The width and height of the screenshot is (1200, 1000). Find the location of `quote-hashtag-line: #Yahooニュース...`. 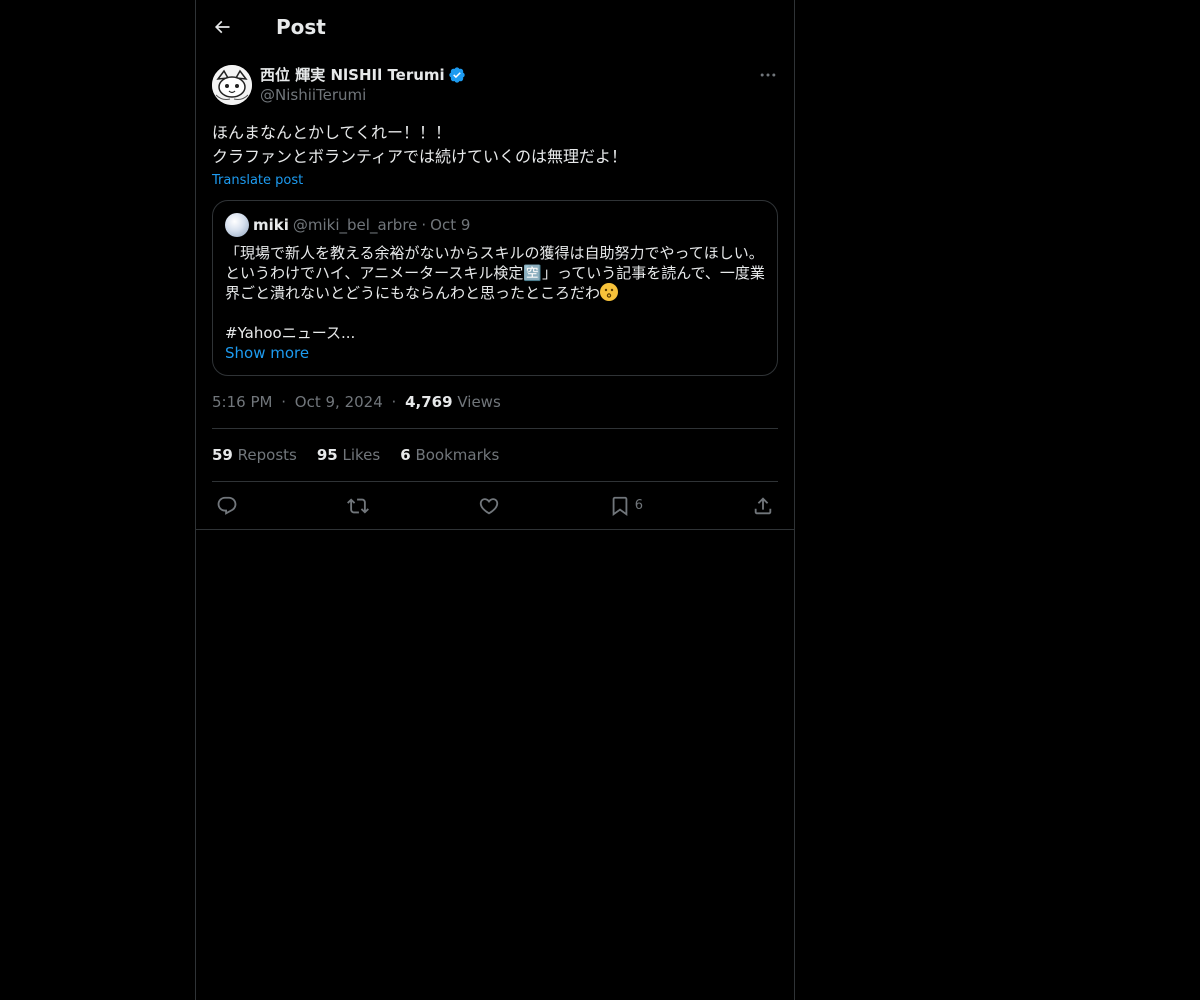

quote-hashtag-line: #Yahooニュース... is located at coordinates (290, 333).